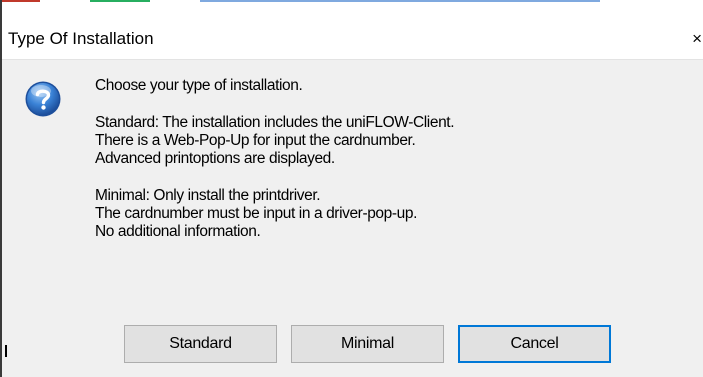 The width and height of the screenshot is (703, 377). What do you see at coordinates (43, 99) in the screenshot?
I see `question-icon` at bounding box center [43, 99].